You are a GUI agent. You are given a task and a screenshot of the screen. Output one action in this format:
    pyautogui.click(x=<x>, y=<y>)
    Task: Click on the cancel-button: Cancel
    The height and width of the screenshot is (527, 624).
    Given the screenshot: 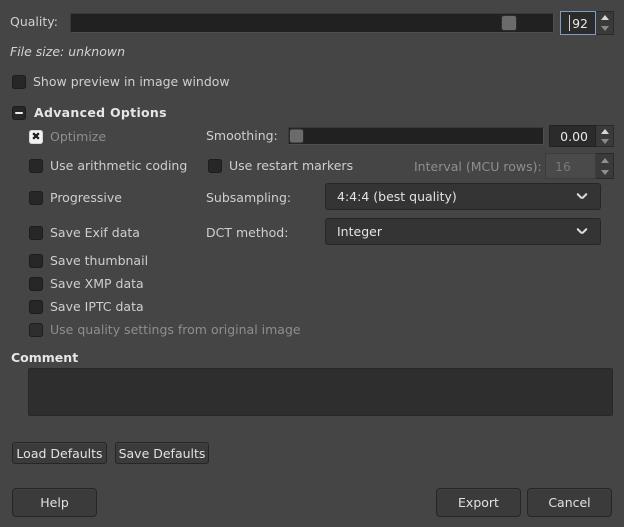 What is the action you would take?
    pyautogui.click(x=569, y=502)
    